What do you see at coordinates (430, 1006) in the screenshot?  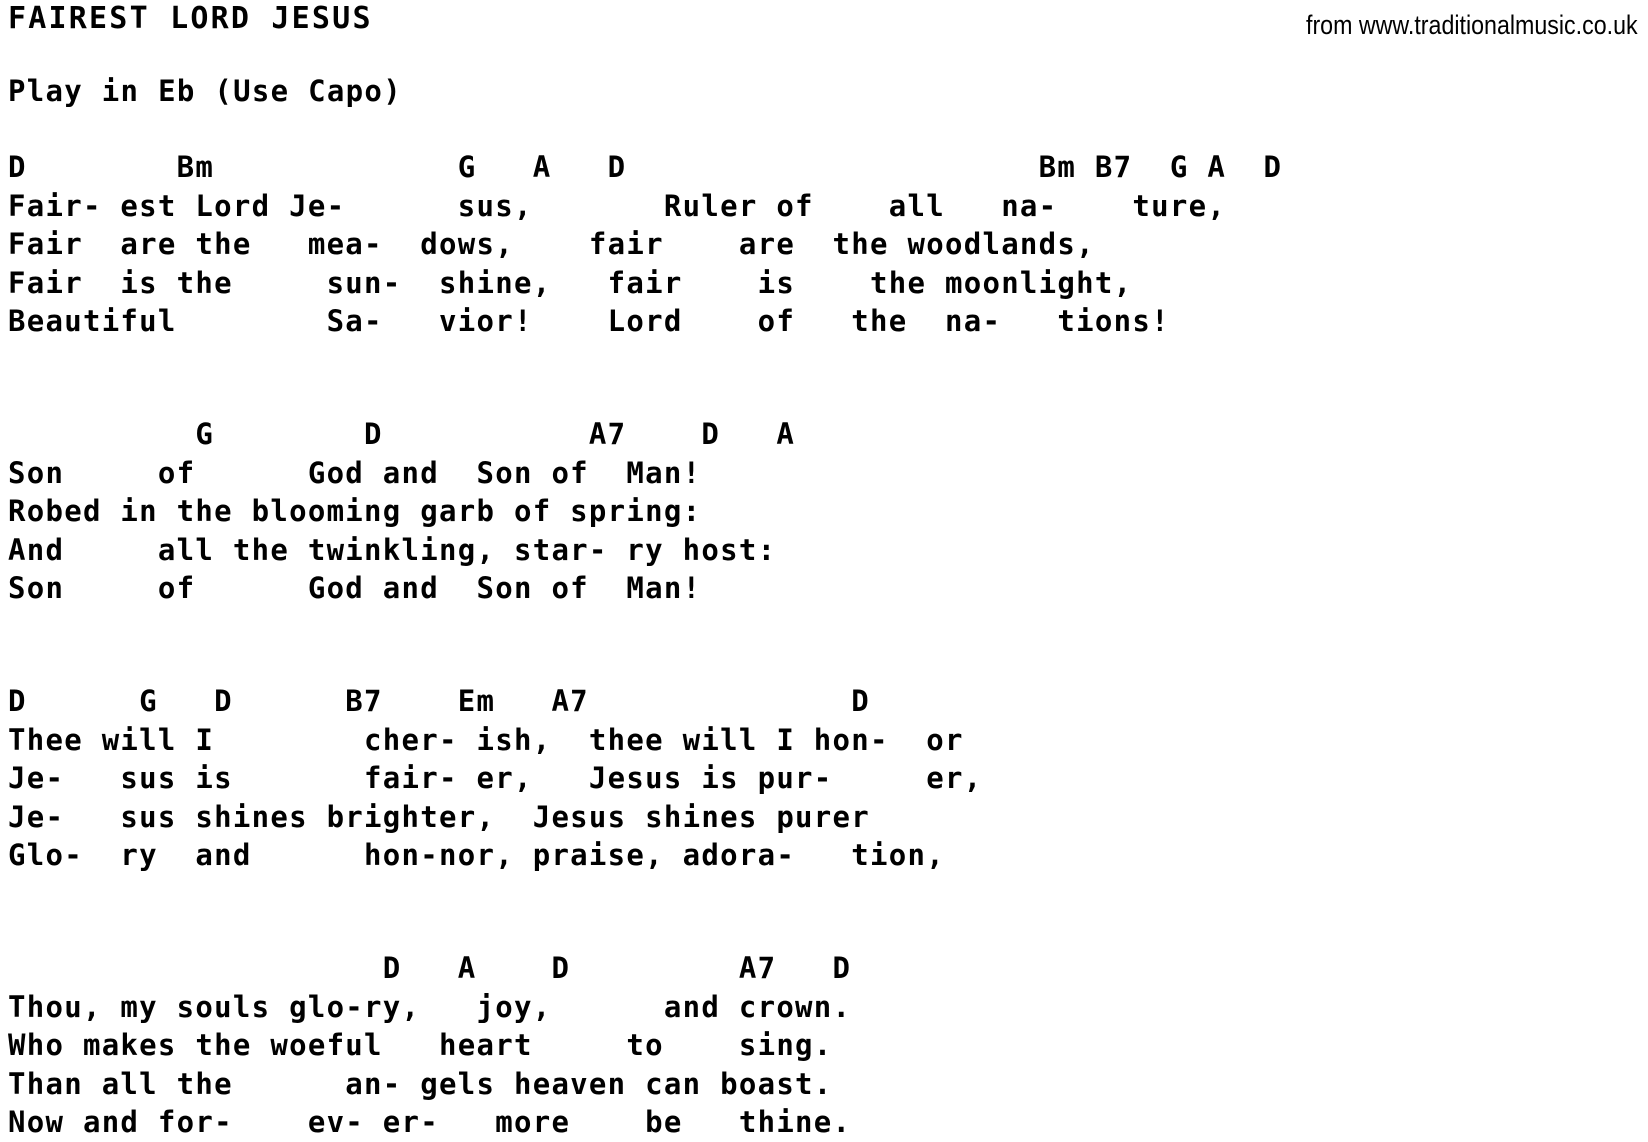 I see `lyric-line: Thou, my souls glo-ry, joy, and crown.` at bounding box center [430, 1006].